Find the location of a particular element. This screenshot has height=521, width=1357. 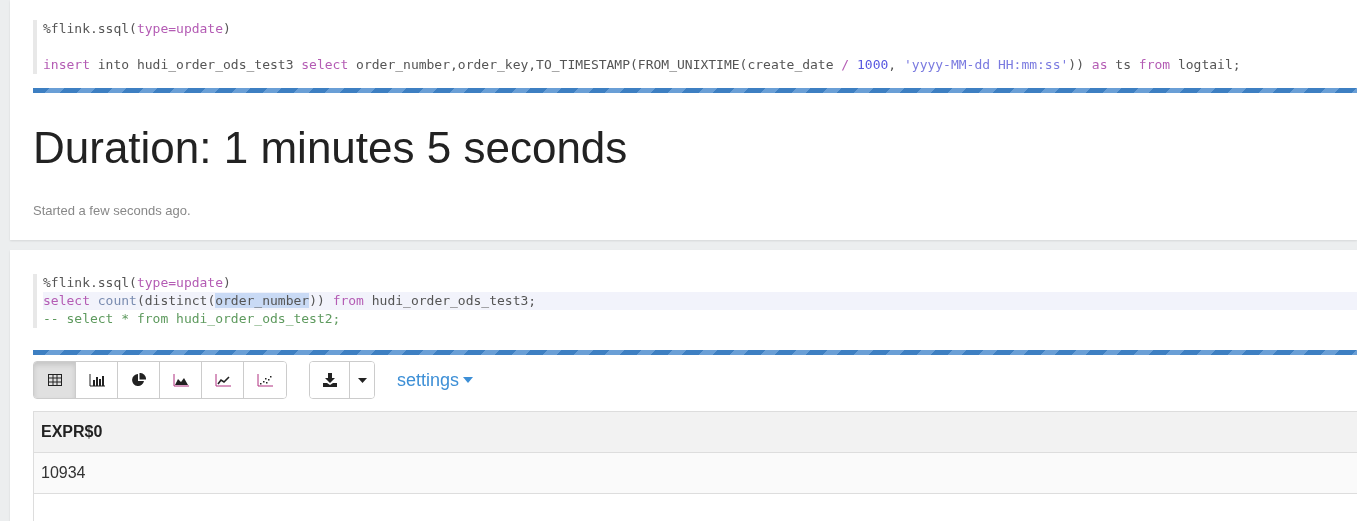

table-cell: 10934 is located at coordinates (695, 473).